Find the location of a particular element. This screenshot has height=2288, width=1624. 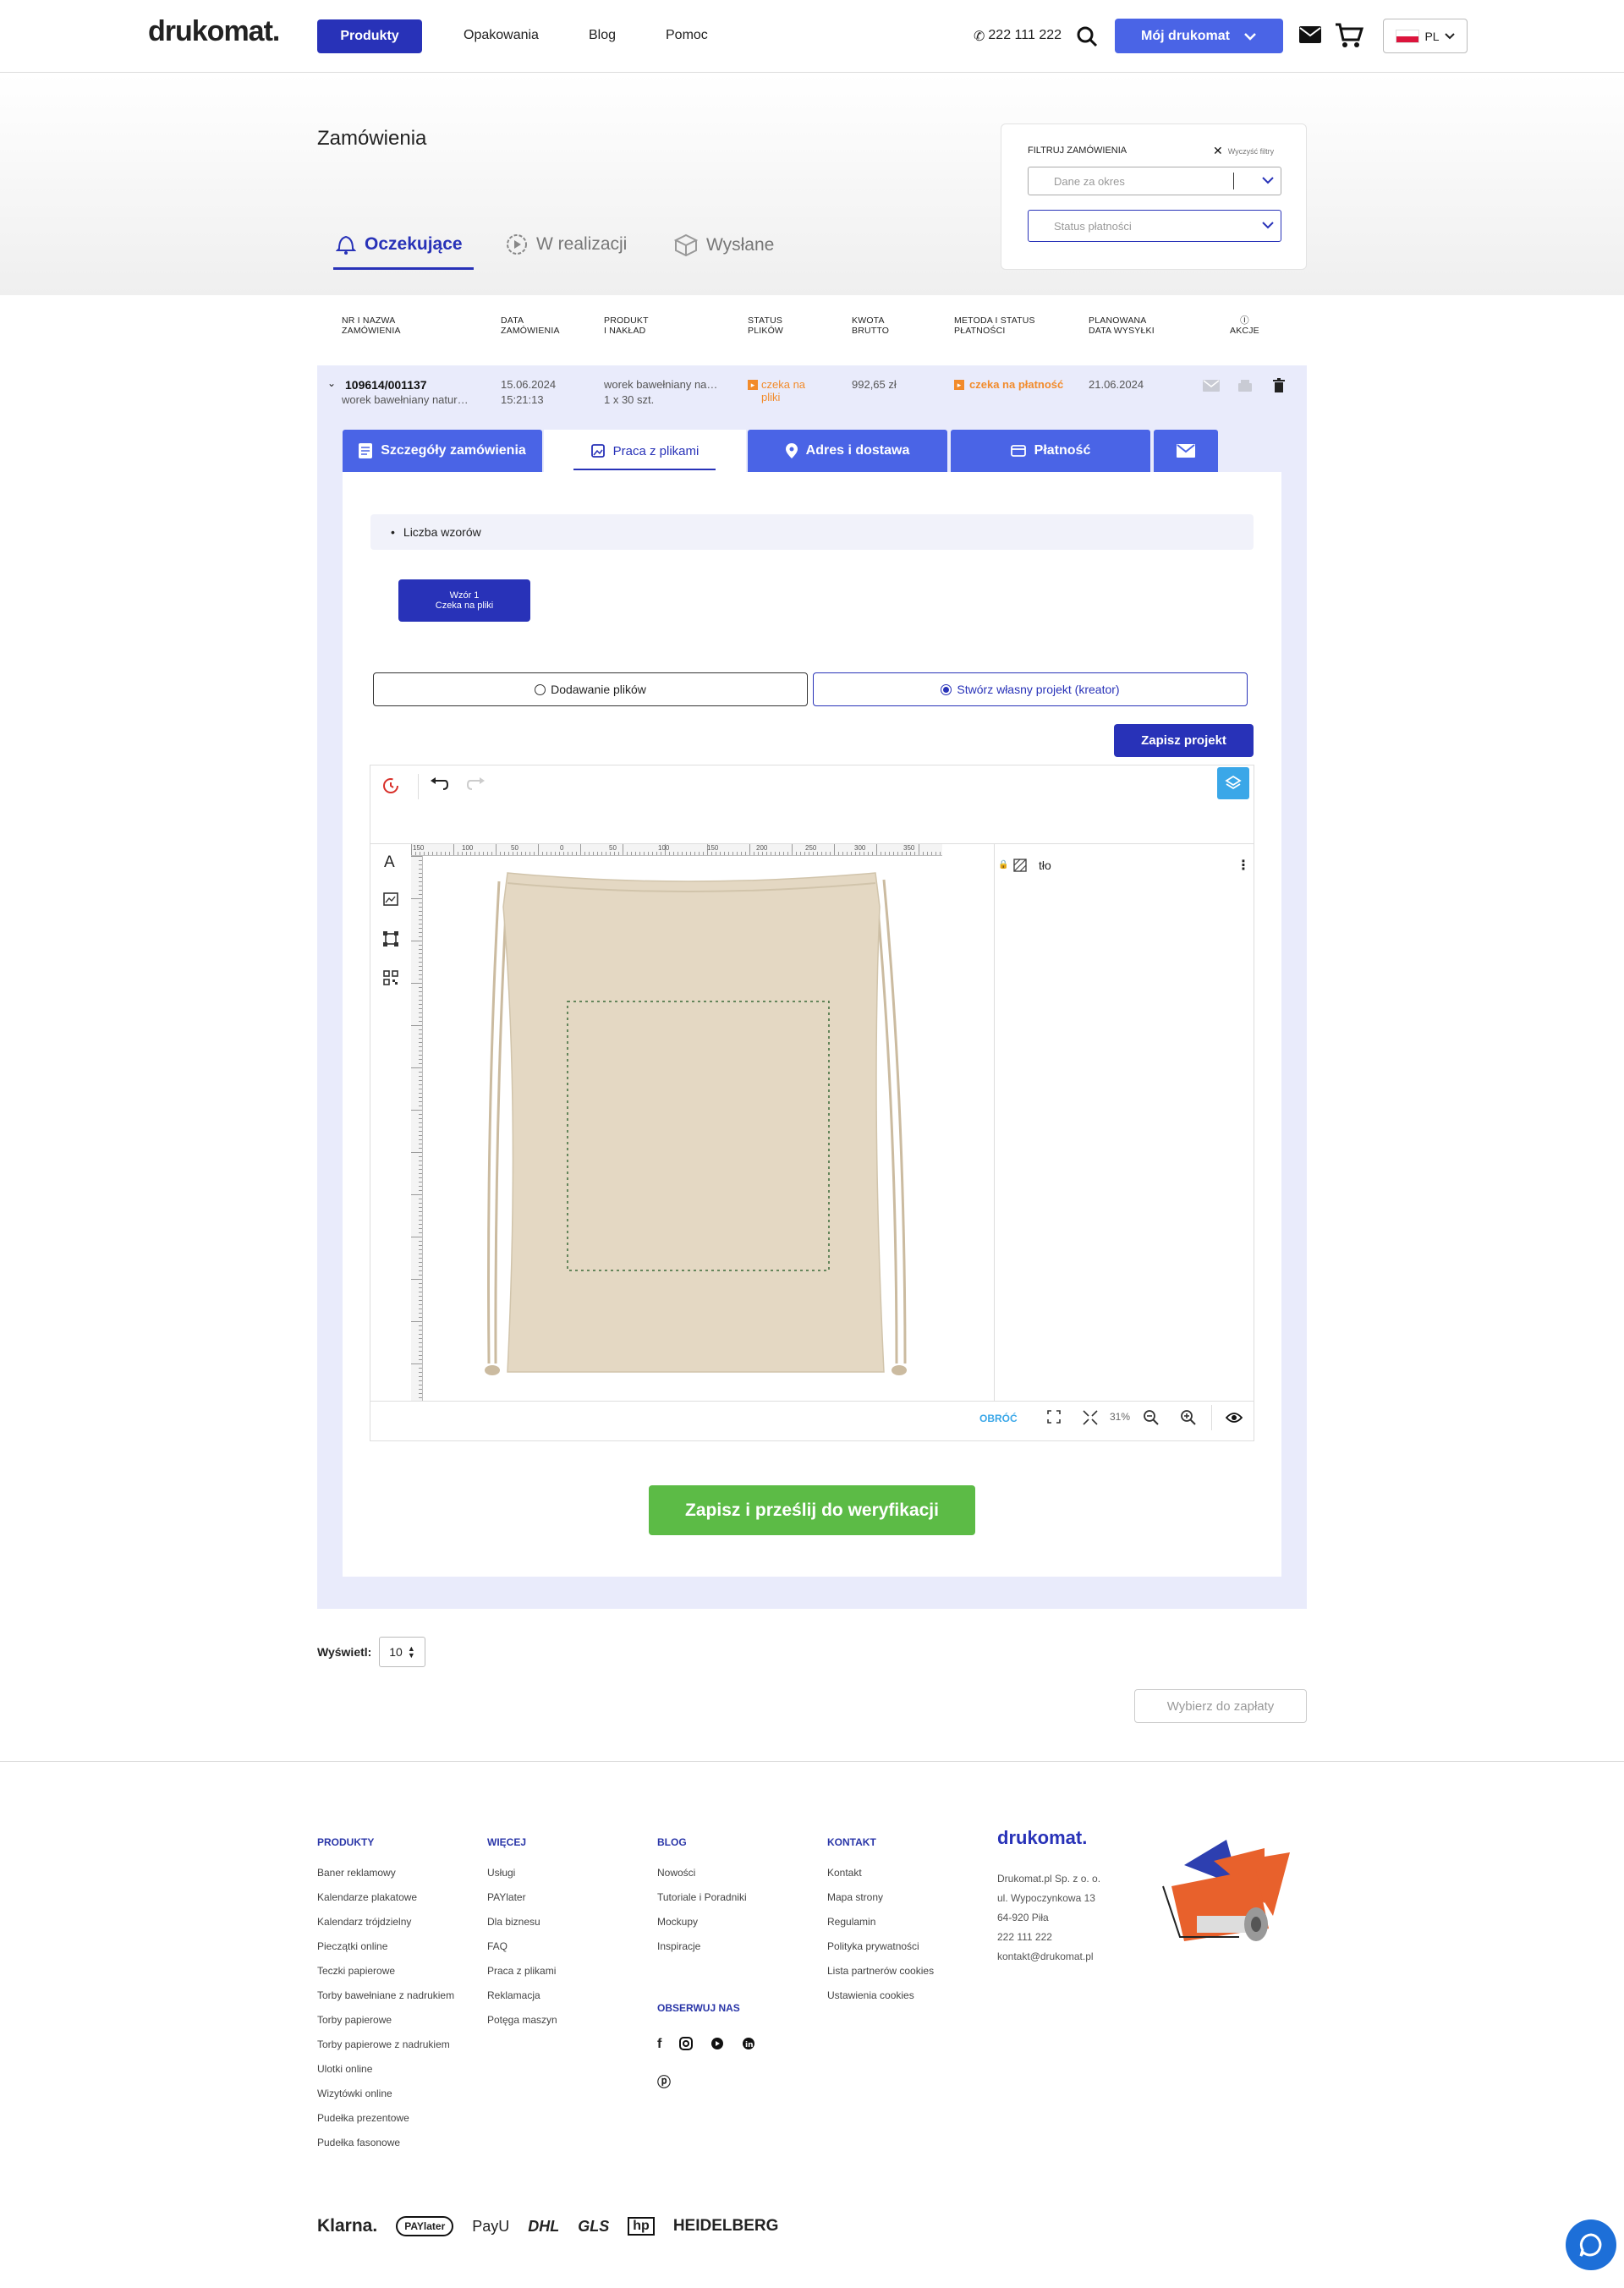

footer-link: Kalendarz trójdzielny is located at coordinates (386, 1922).